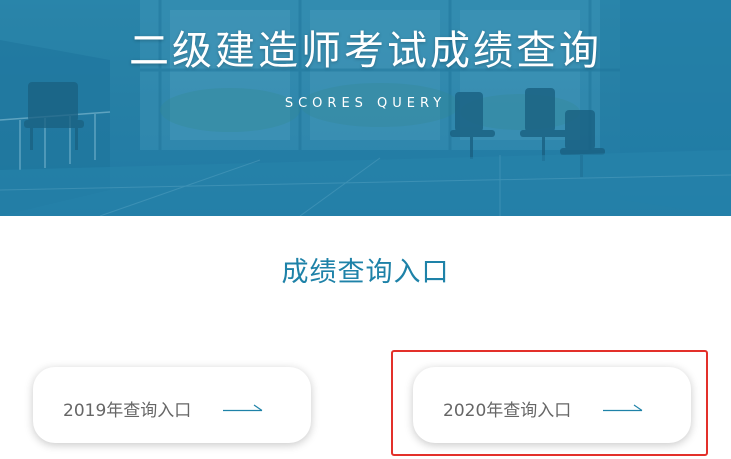  What do you see at coordinates (549, 403) in the screenshot?
I see `highlight-annotation` at bounding box center [549, 403].